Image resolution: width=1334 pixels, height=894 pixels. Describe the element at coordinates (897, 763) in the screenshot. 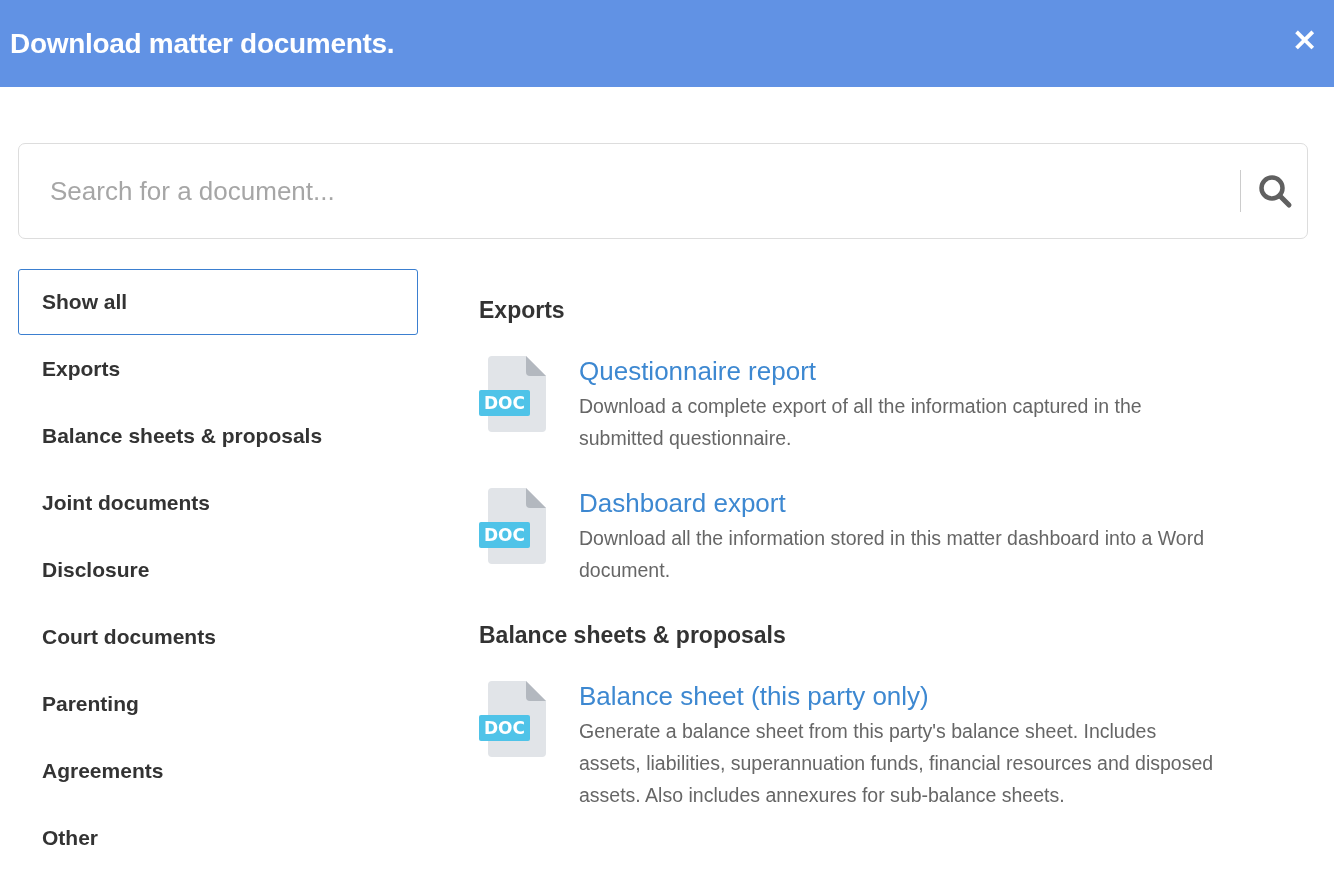

I see `document-description: Generate a balance sheet from this party's balance sheet. Includes assets, liabilities, superannuation funds, financial resources and disposed assets. Also includes annexures for sub-balance sheets.` at that location.